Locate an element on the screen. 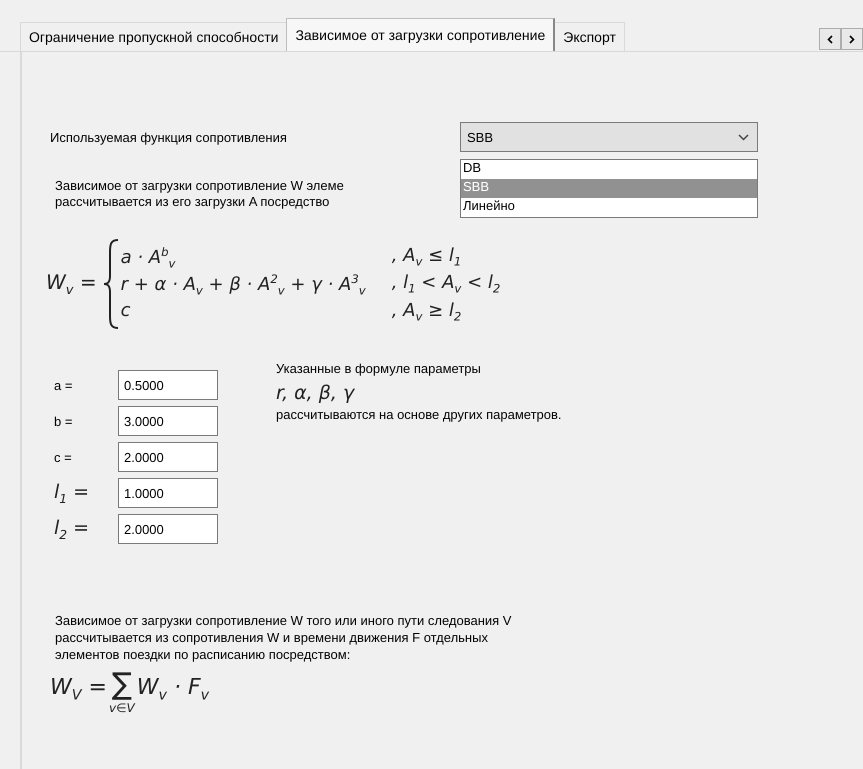  dropdown-option: DB is located at coordinates (609, 169).